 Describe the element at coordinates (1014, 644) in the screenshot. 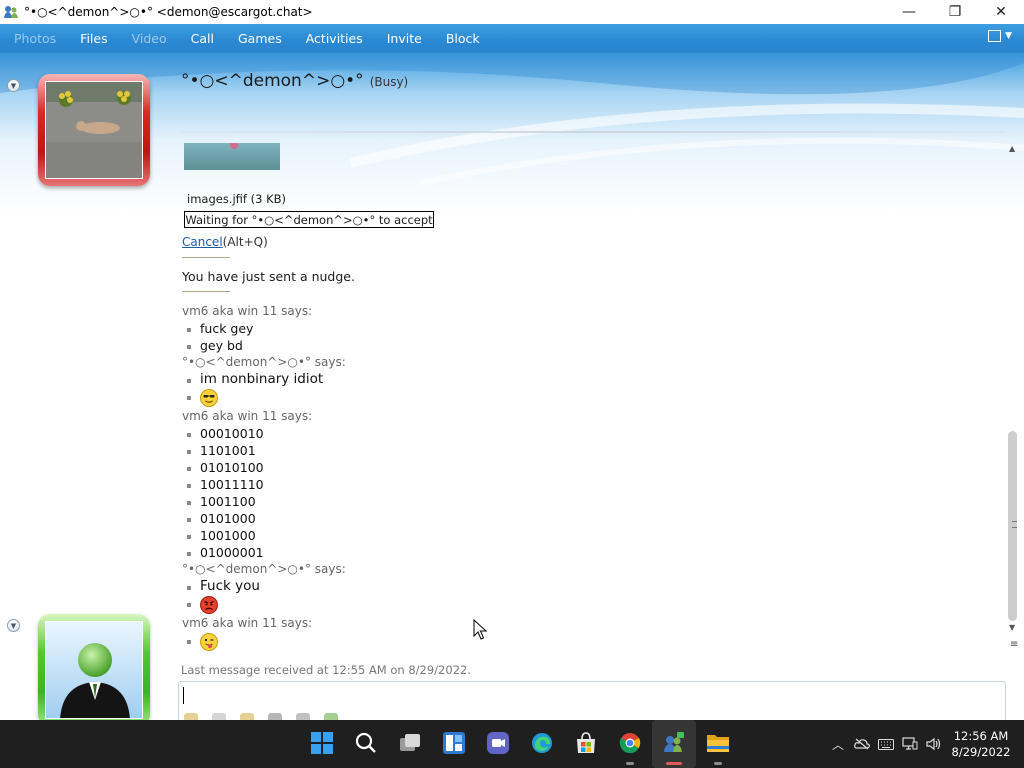

I see `resize-splitter-icon: ≡` at that location.